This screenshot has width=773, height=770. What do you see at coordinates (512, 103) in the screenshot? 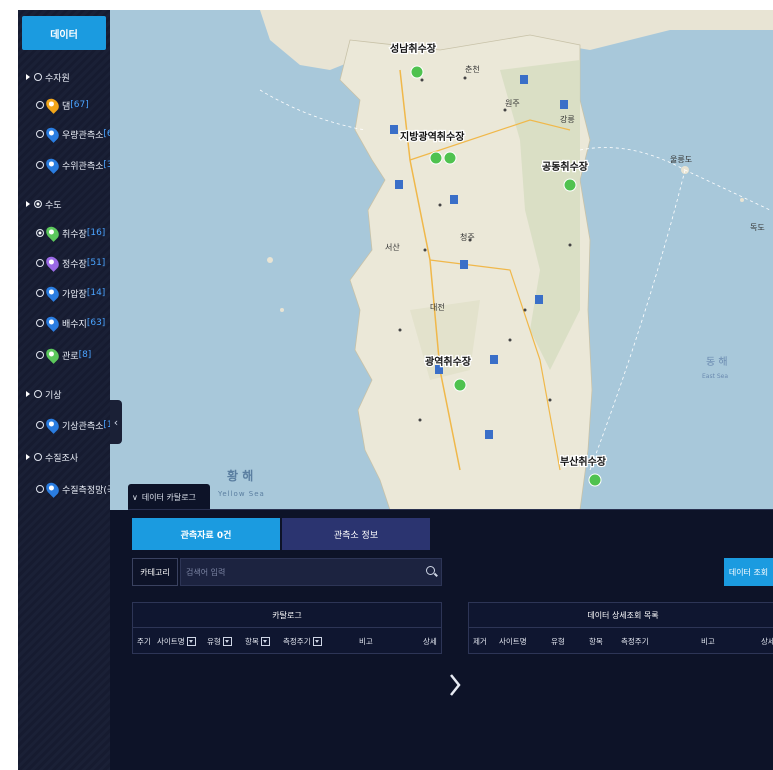
I see `svg-text: 원주` at bounding box center [512, 103].